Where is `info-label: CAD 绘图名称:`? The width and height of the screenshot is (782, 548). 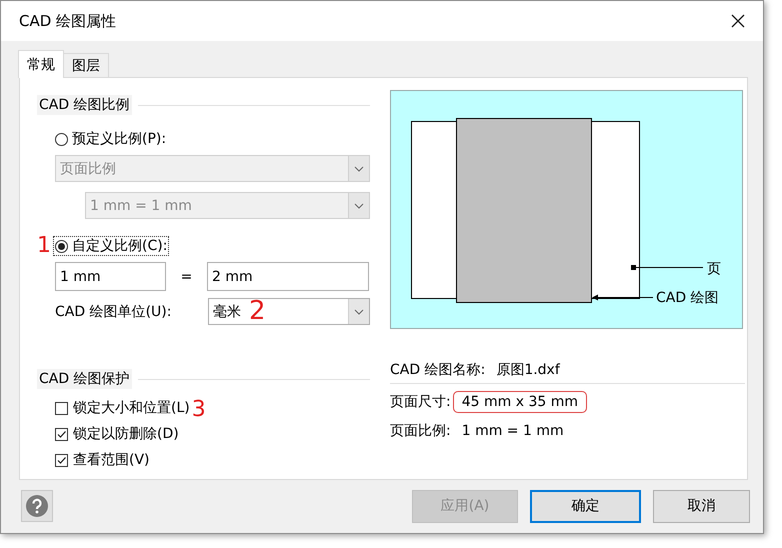 info-label: CAD 绘图名称: is located at coordinates (438, 370).